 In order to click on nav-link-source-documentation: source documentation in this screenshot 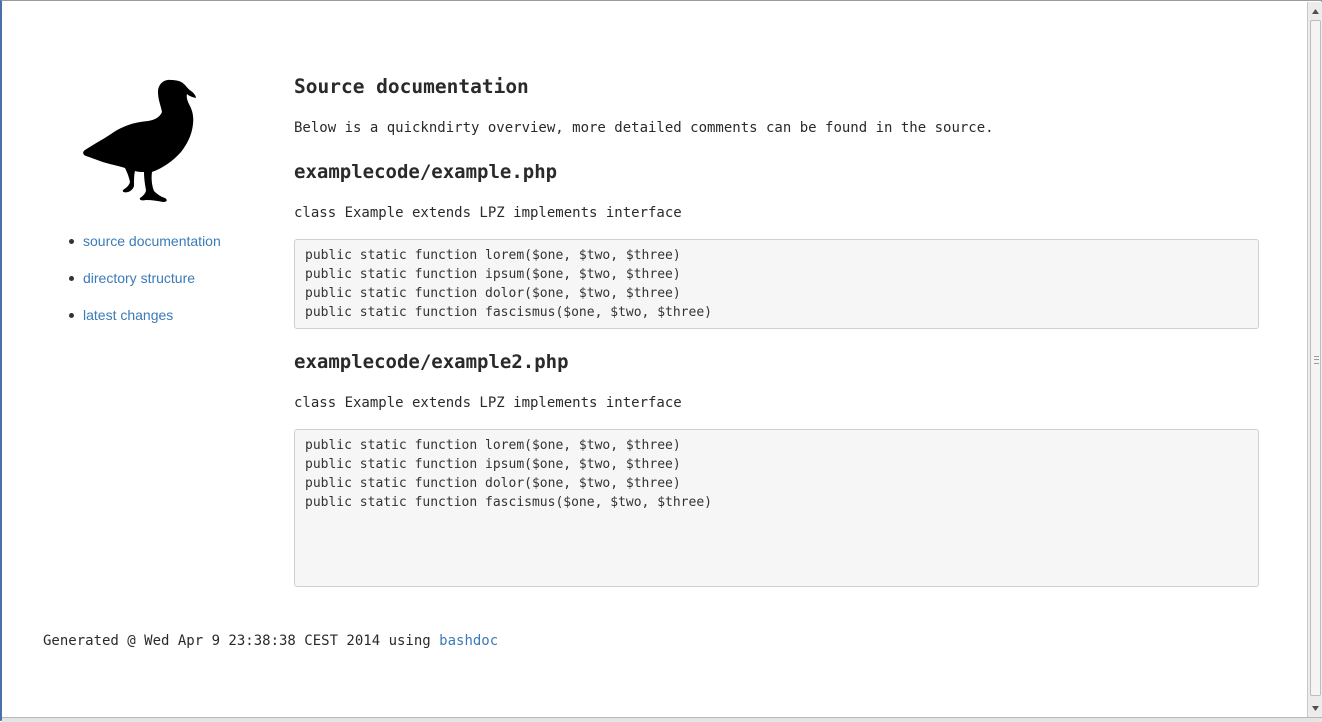, I will do `click(152, 241)`.